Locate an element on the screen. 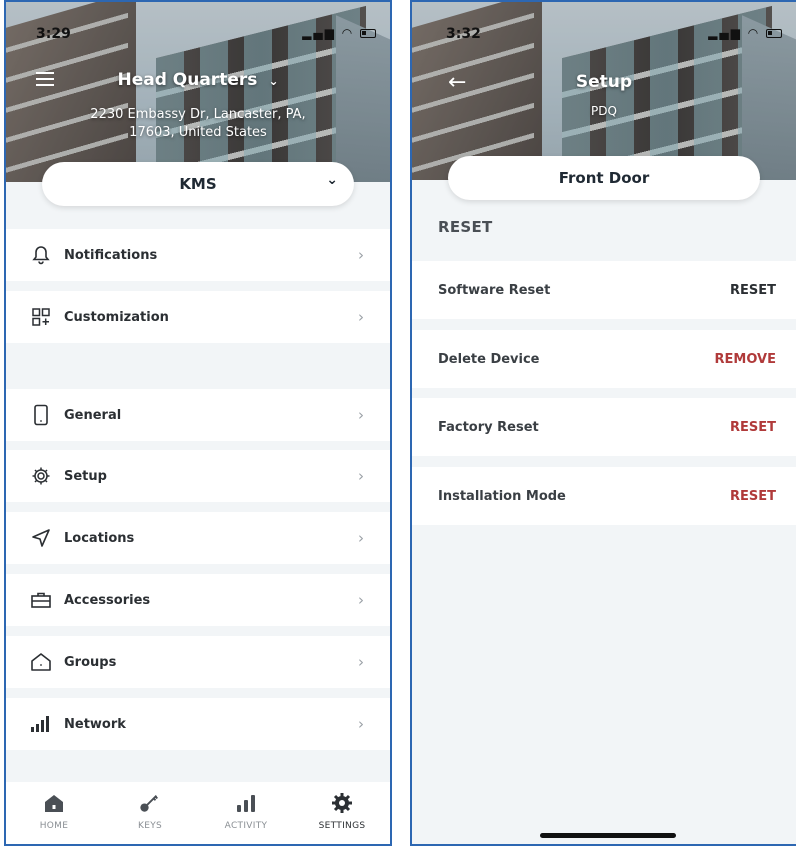 The image size is (796, 846). menu-item-notifications: Notifications › is located at coordinates (198, 255).